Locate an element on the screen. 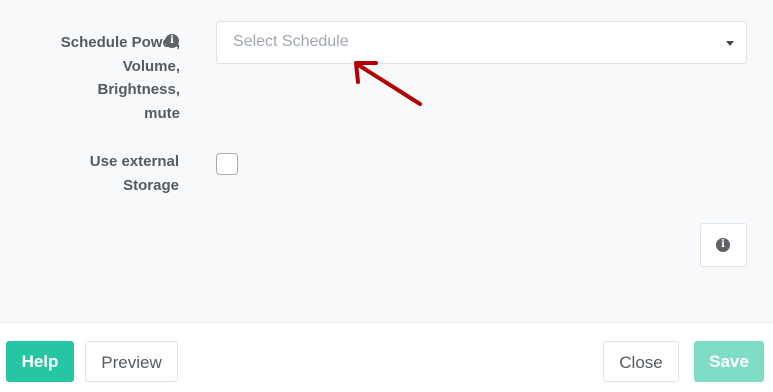 This screenshot has width=773, height=392. save-button: Save is located at coordinates (729, 361).